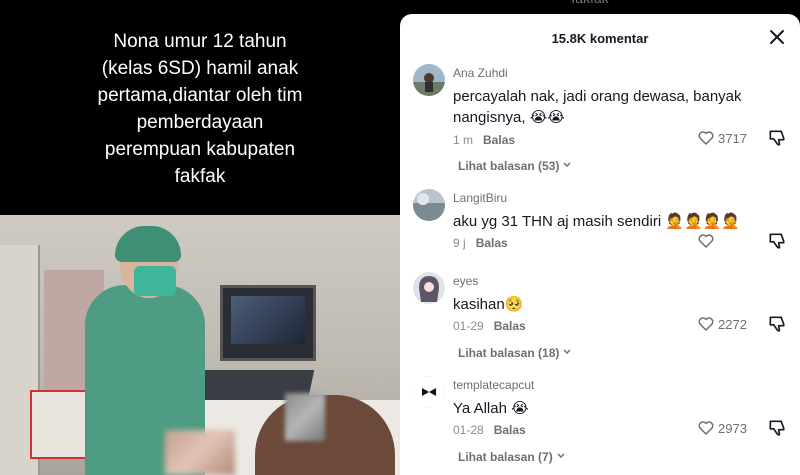 The height and width of the screenshot is (475, 800). I want to click on comments-header: 15.8K komentar, so click(600, 38).